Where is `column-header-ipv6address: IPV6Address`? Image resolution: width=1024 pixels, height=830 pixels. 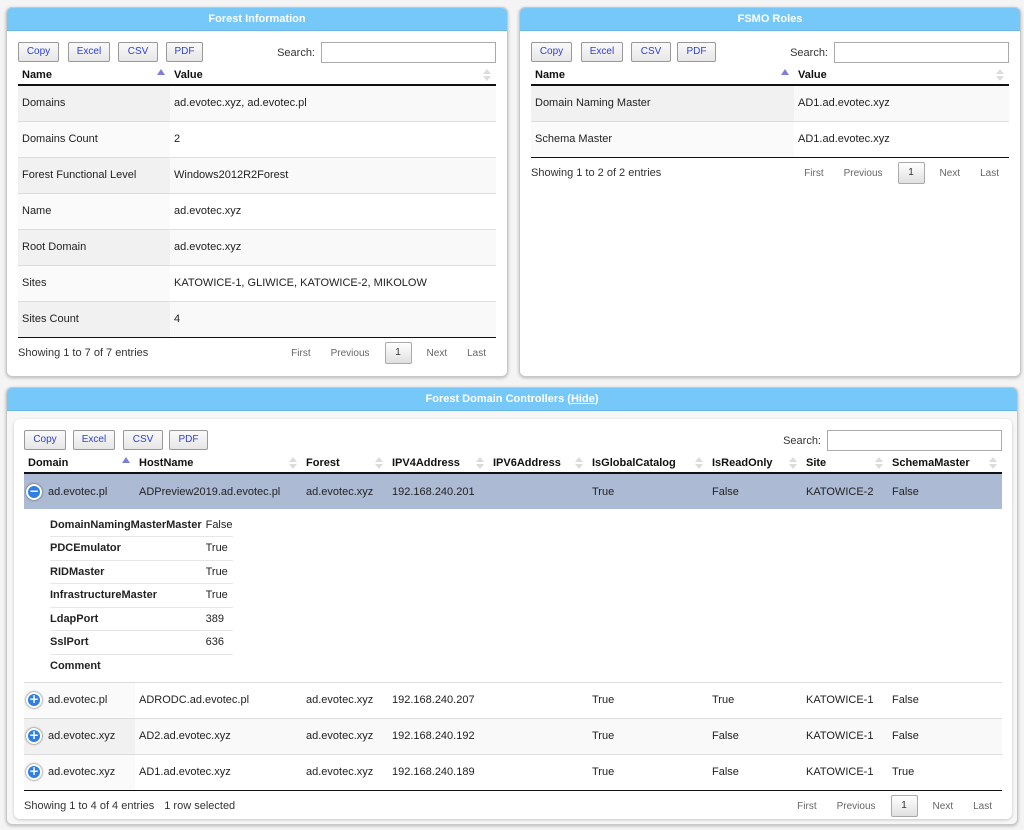
column-header-ipv6address: IPV6Address is located at coordinates (538, 463).